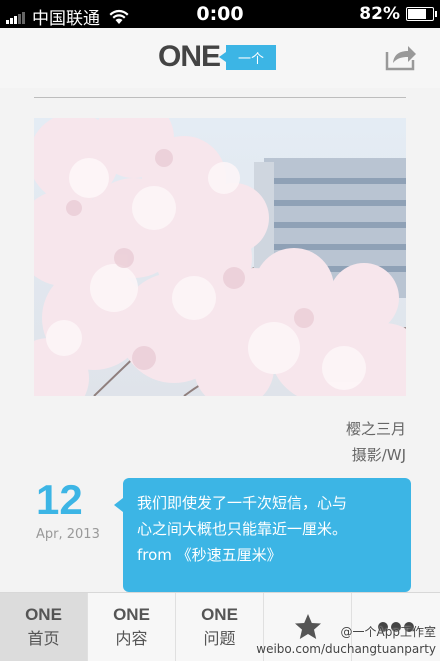  I want to click on tab-home-brand: ONE, so click(43, 614).